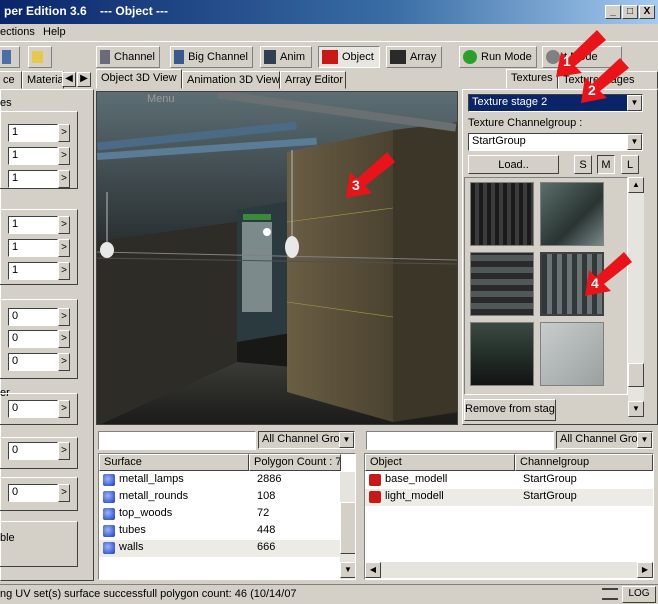  What do you see at coordinates (286, 57) in the screenshot?
I see `anim-button: Anim` at bounding box center [286, 57].